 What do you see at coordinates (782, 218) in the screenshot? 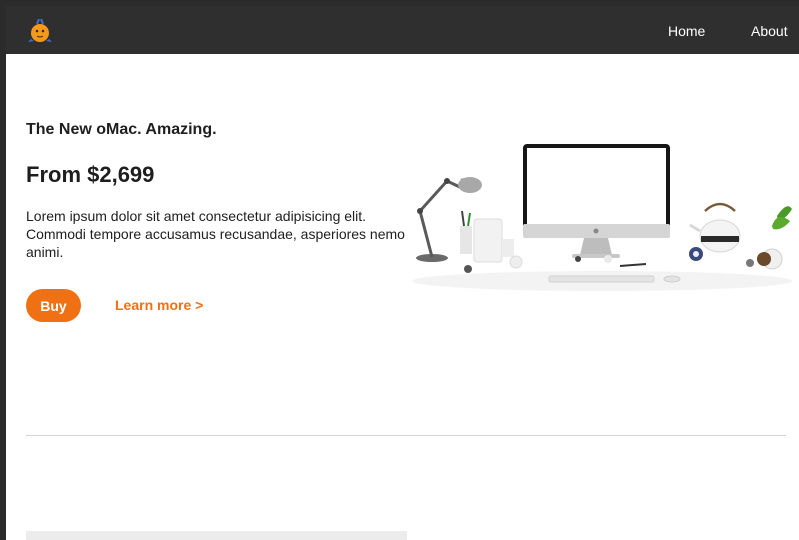
I see `plant-illustration` at bounding box center [782, 218].